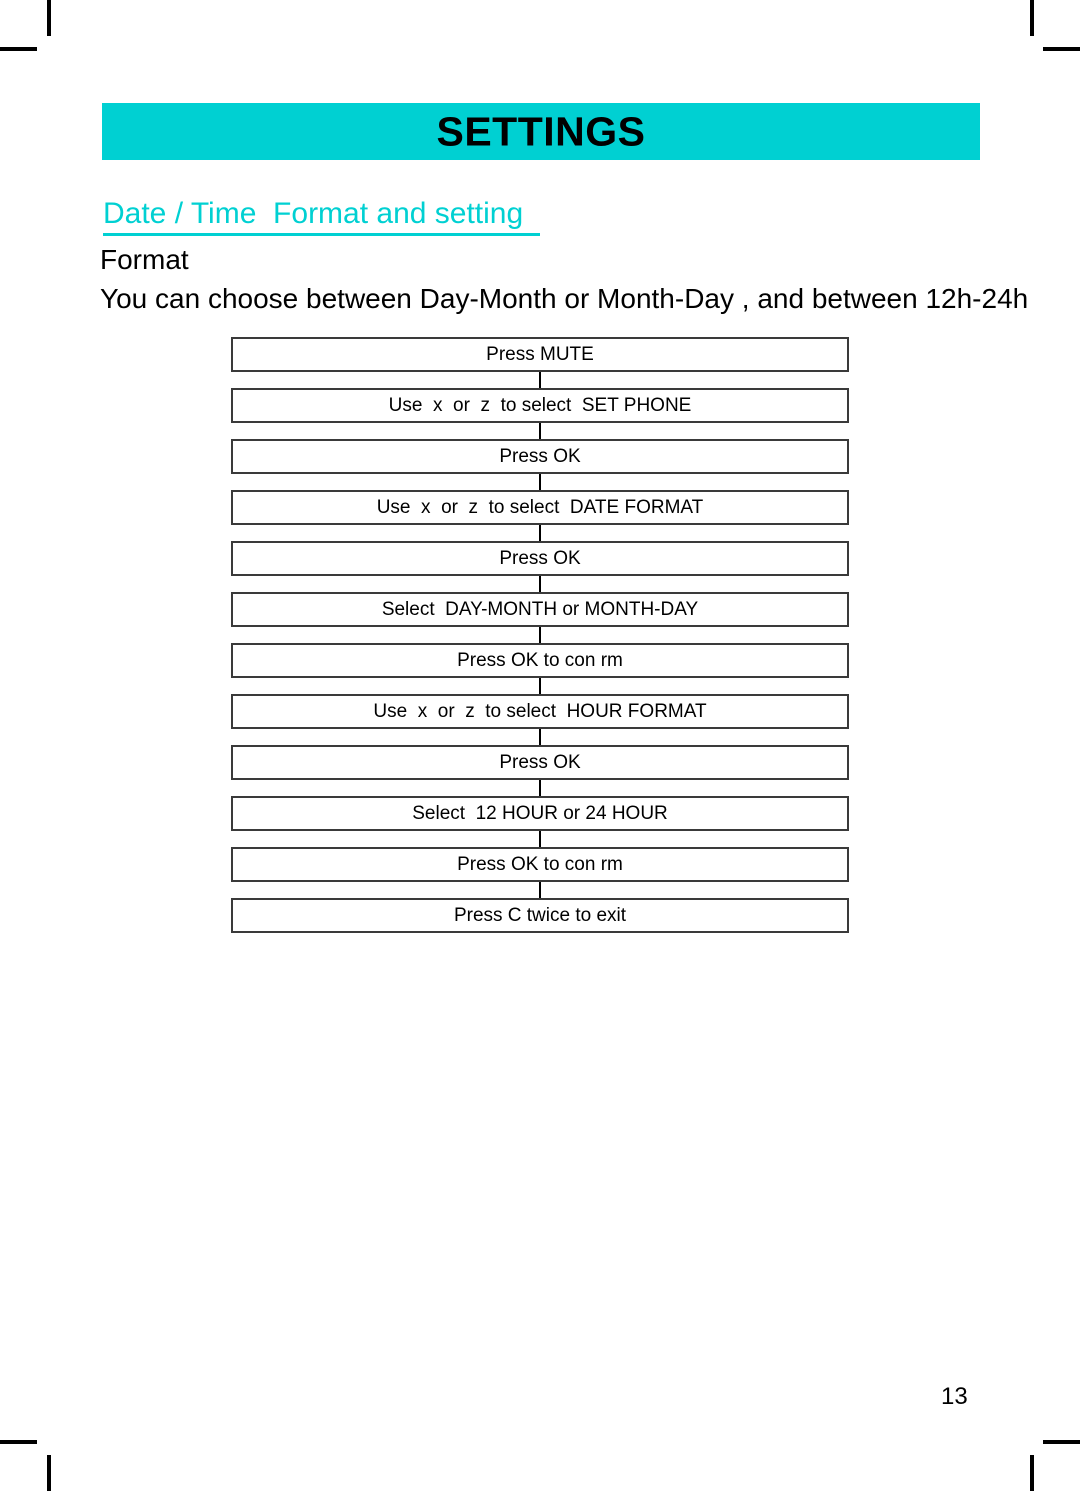  Describe the element at coordinates (49, 18) in the screenshot. I see `crop-mark-top-left-vertical` at that location.